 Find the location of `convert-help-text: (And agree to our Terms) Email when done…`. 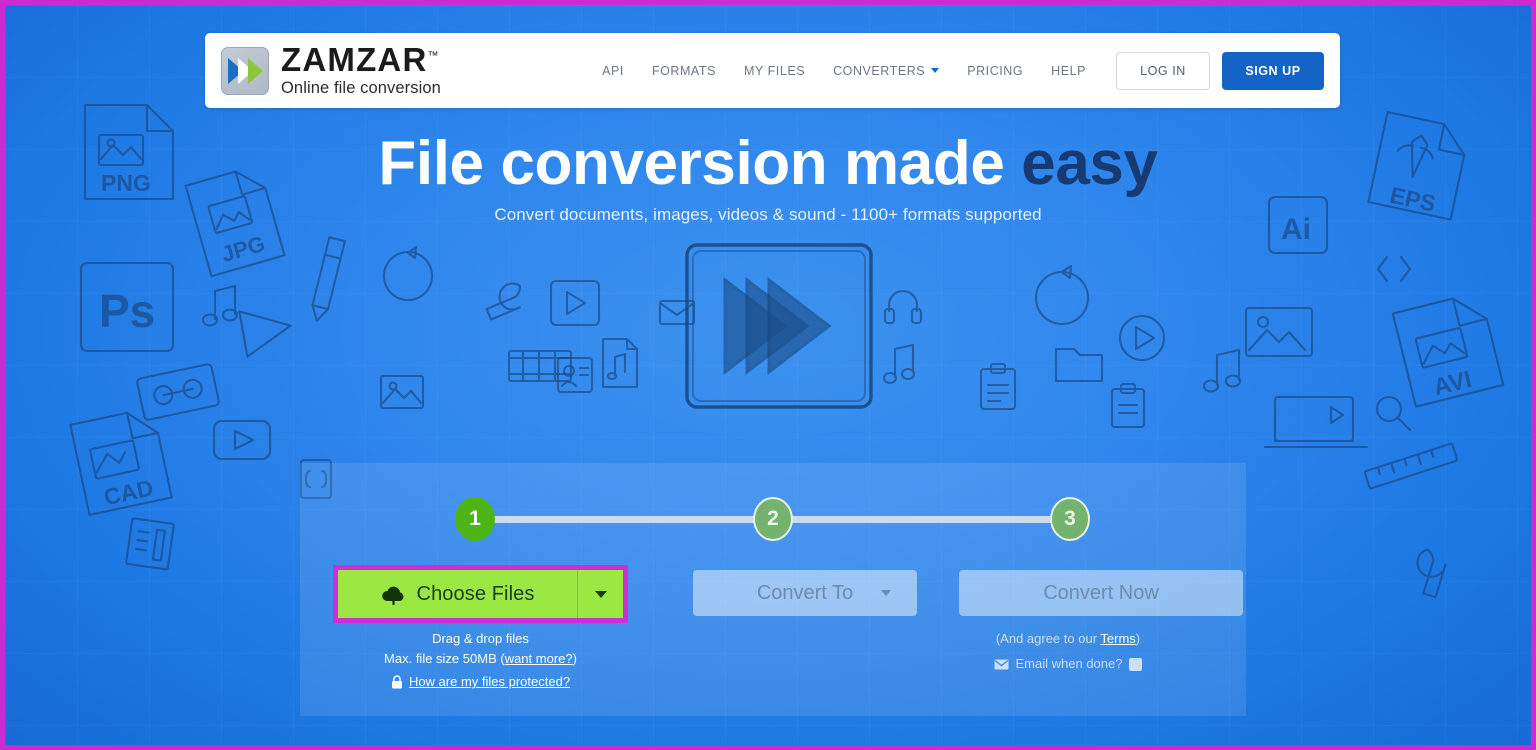

convert-help-text: (And agree to our Terms) Email when done… is located at coordinates (1068, 651).